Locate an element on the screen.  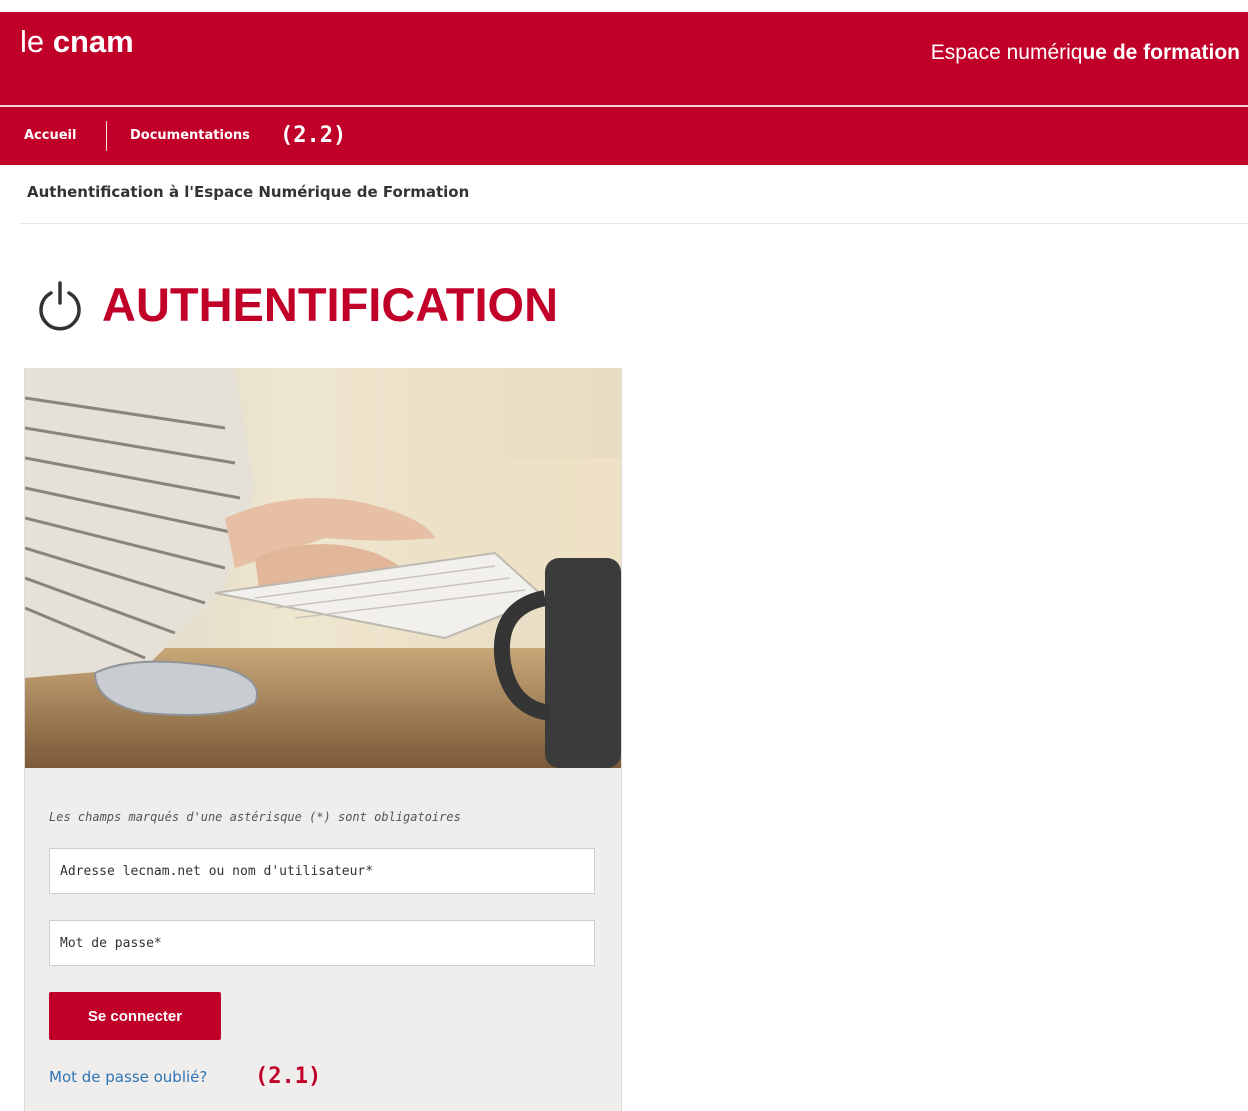
nav-annotation: (2.2) is located at coordinates (313, 135).